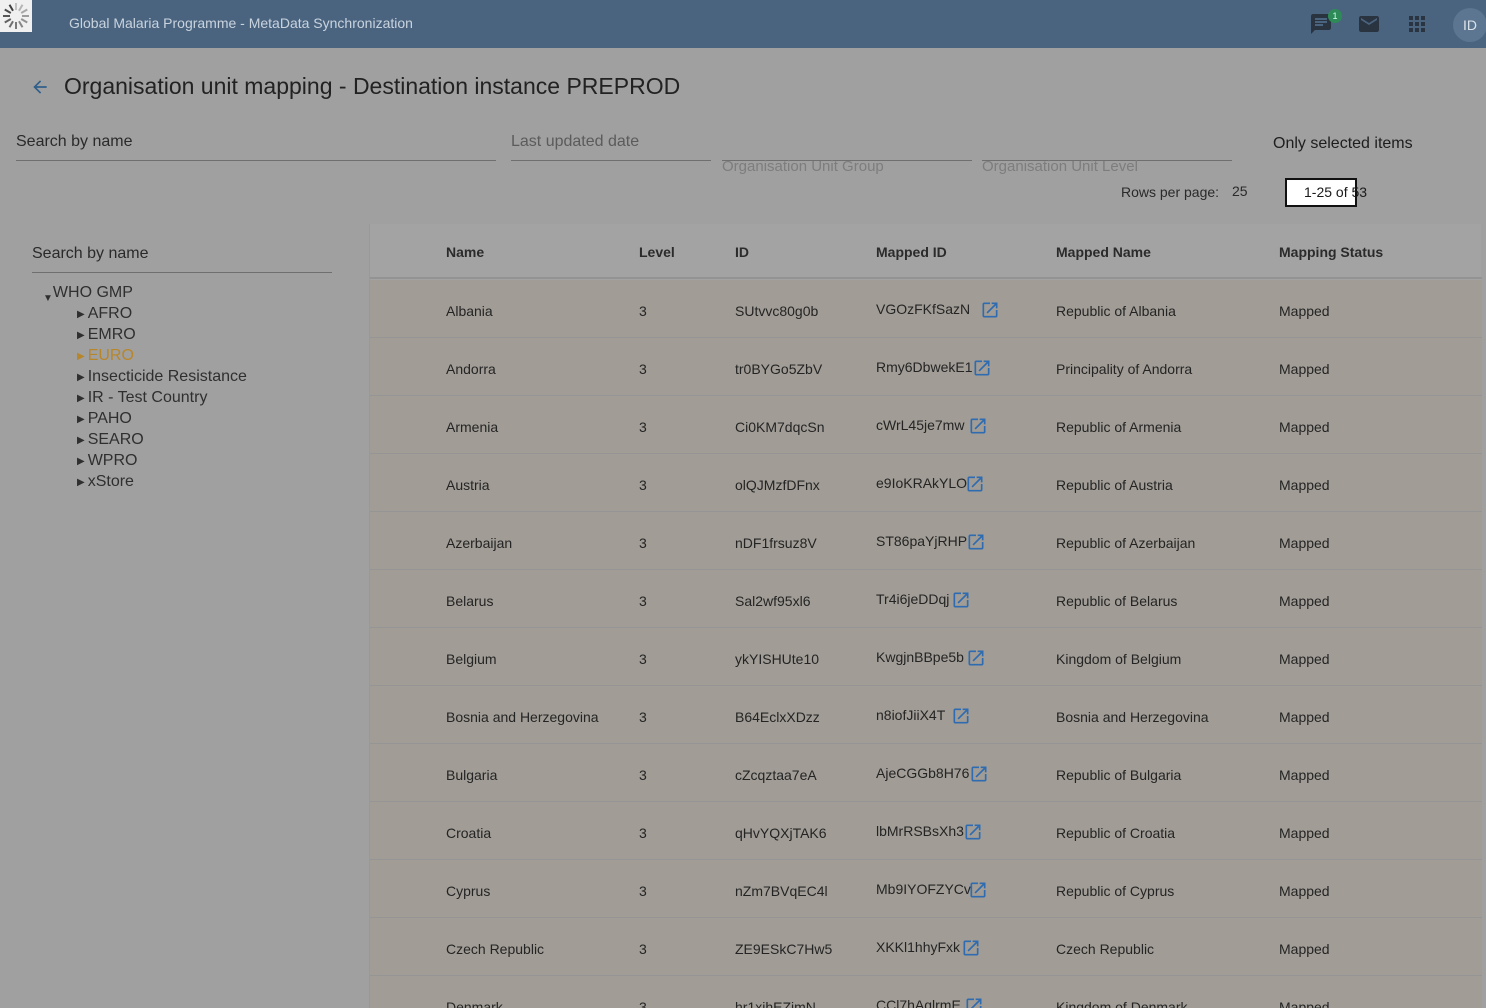  I want to click on last-updated-date-input: Last updated date, so click(611, 147).